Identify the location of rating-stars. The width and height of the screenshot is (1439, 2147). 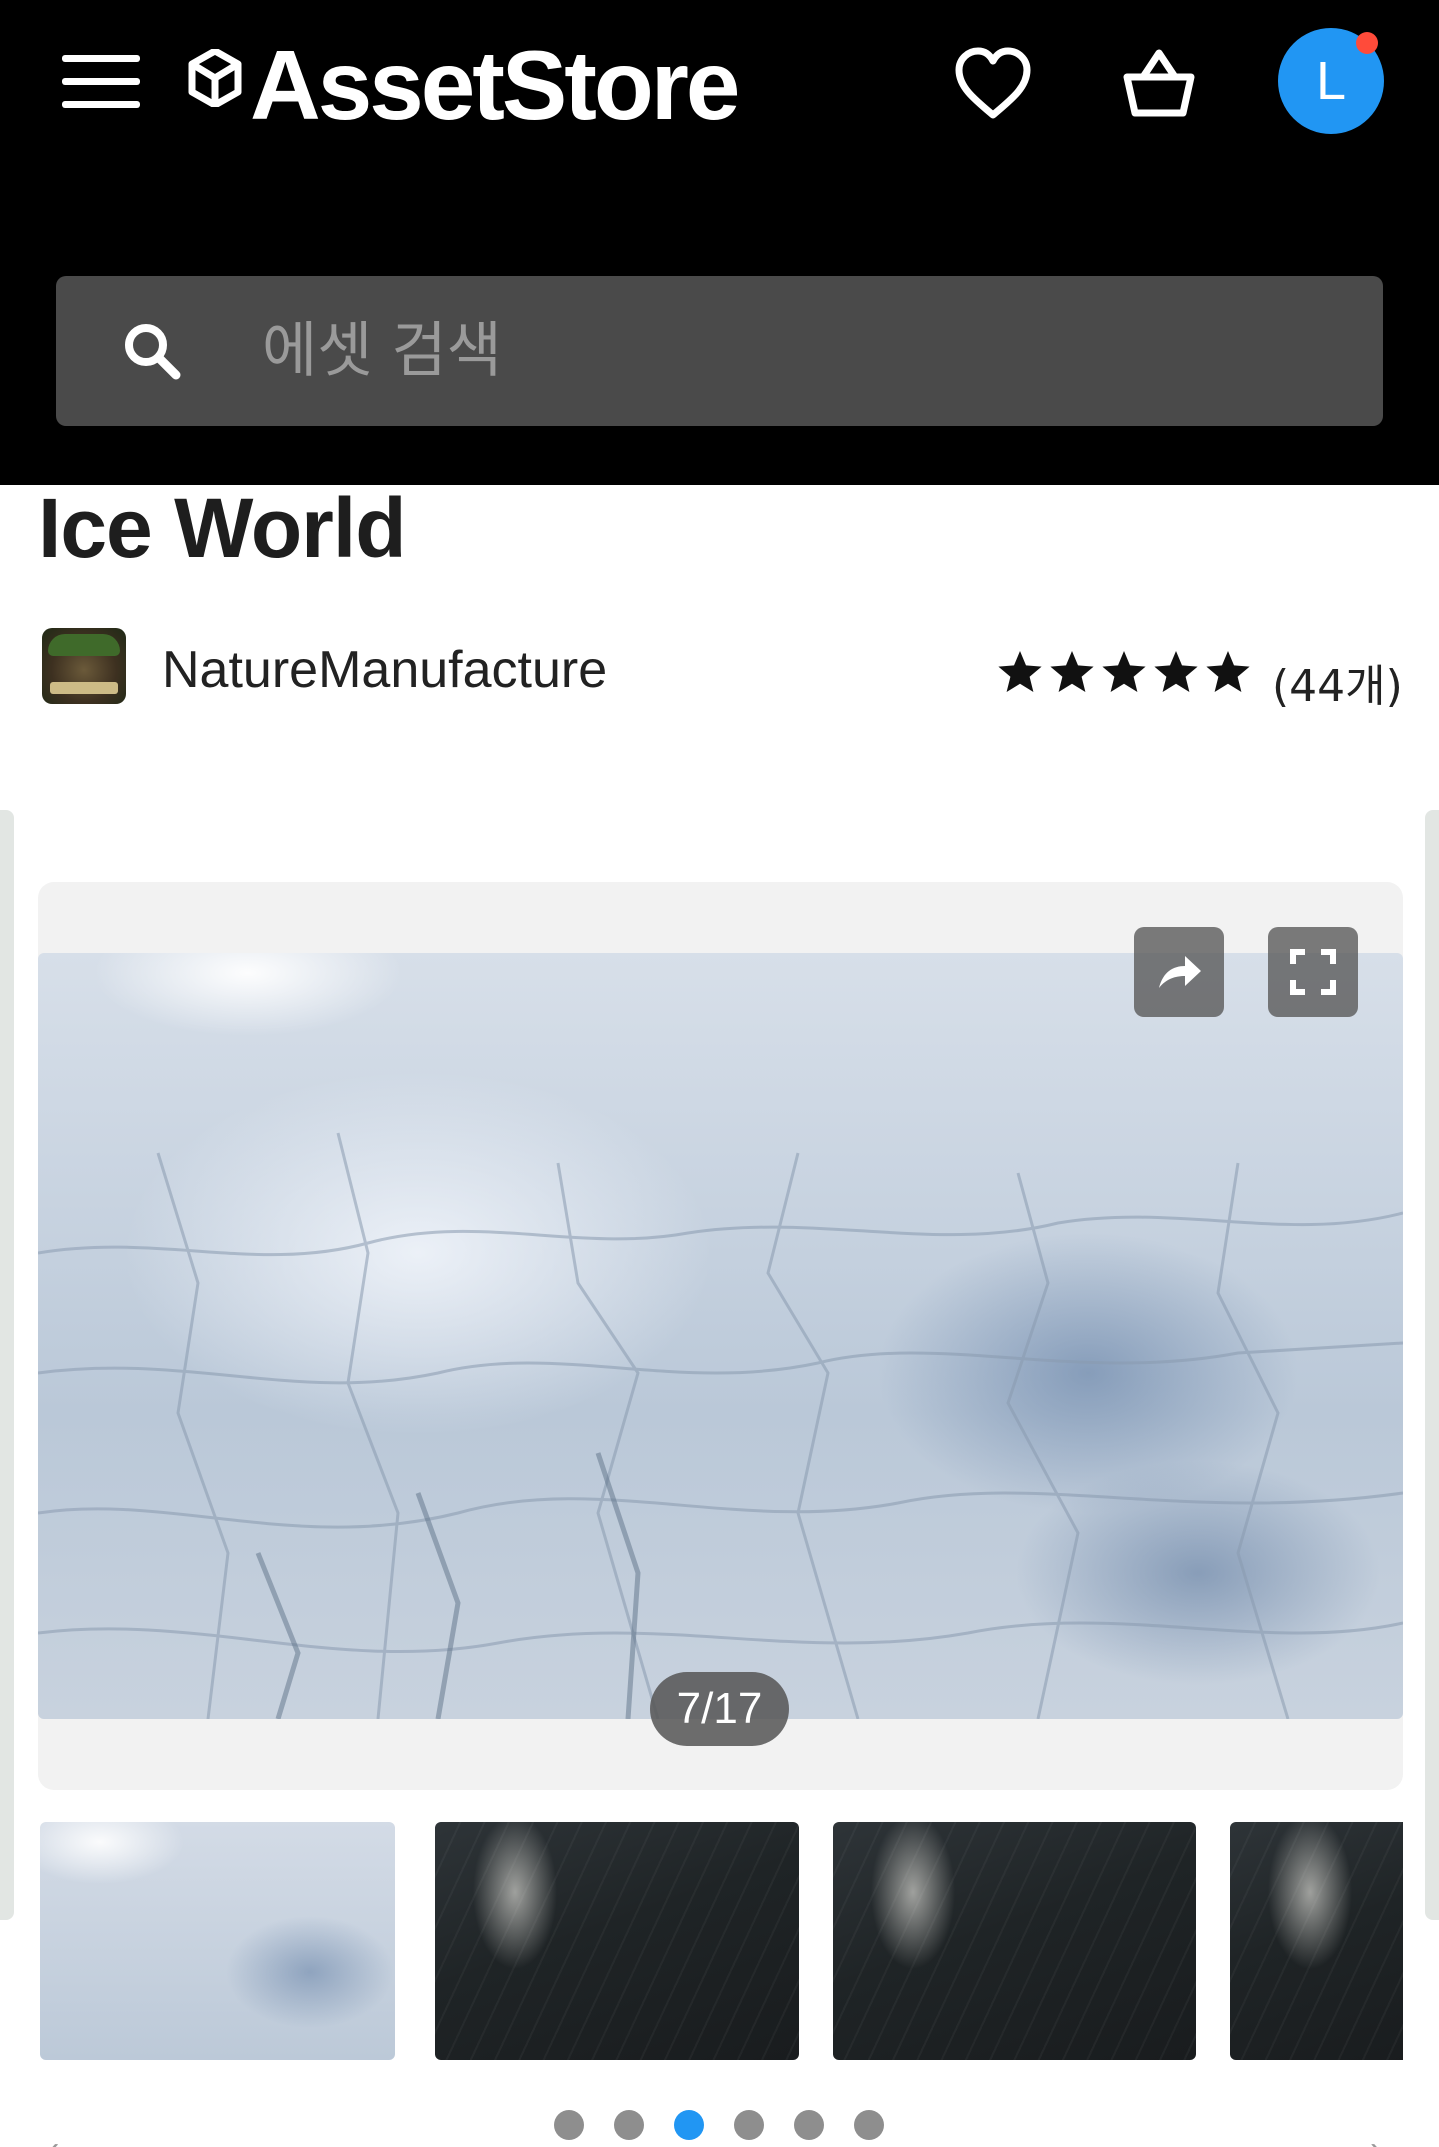
(1124, 672).